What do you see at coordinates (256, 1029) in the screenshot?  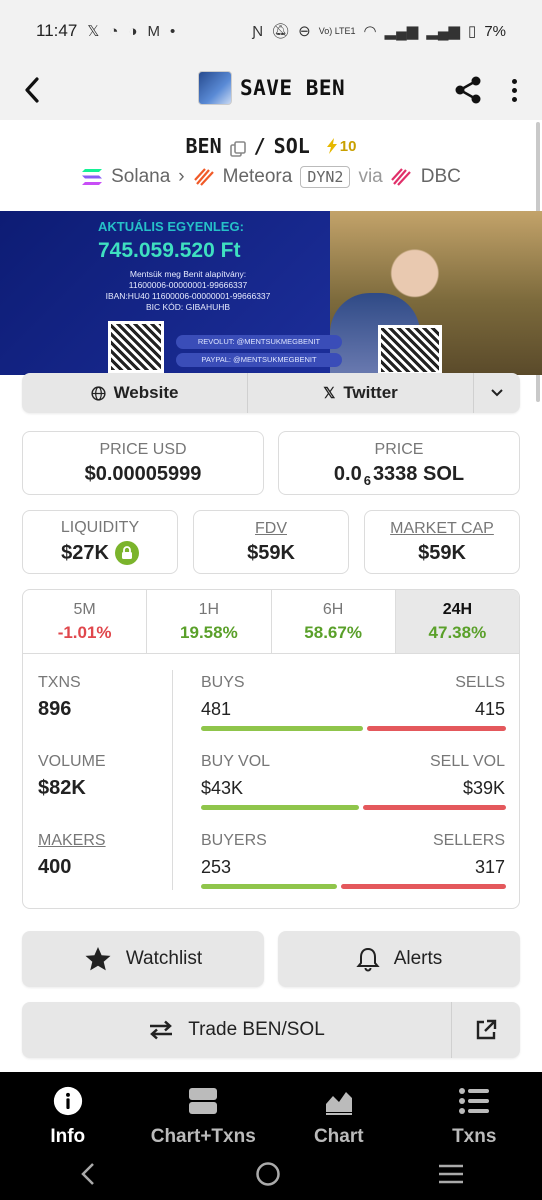 I see `trade-label: Trade BEN/SOL` at bounding box center [256, 1029].